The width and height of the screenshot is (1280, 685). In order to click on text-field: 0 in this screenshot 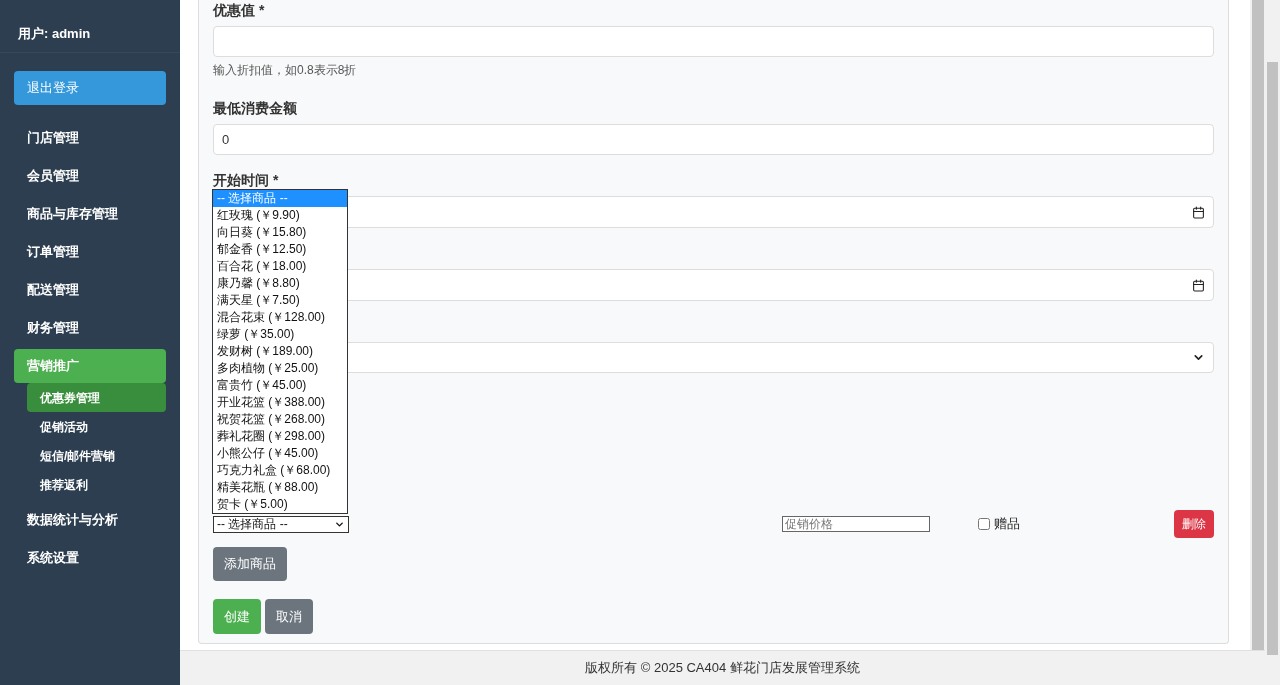, I will do `click(713, 139)`.